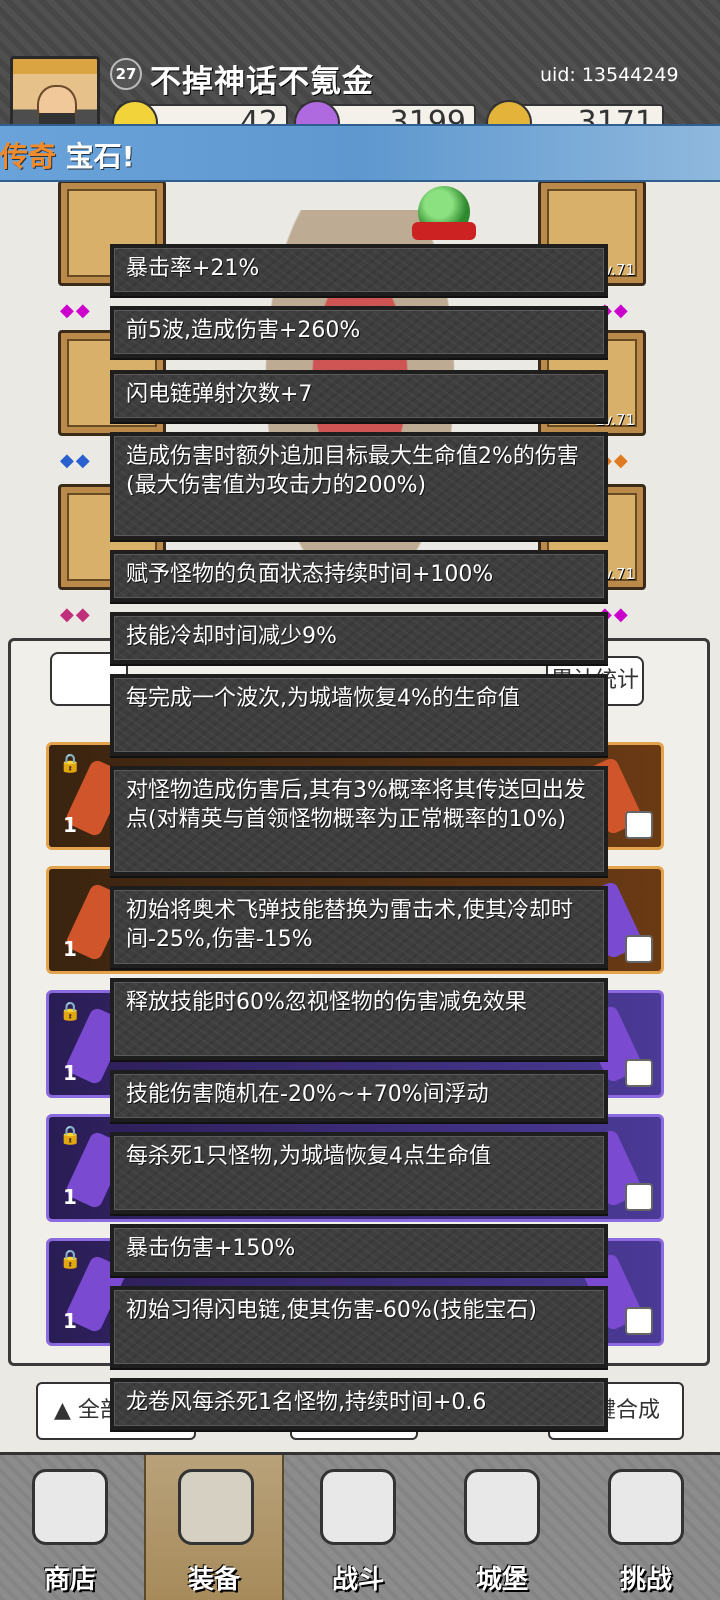 The width and height of the screenshot is (720, 1600). Describe the element at coordinates (359, 270) in the screenshot. I see `gem-effect-tooltip: 暴击率+21%` at that location.